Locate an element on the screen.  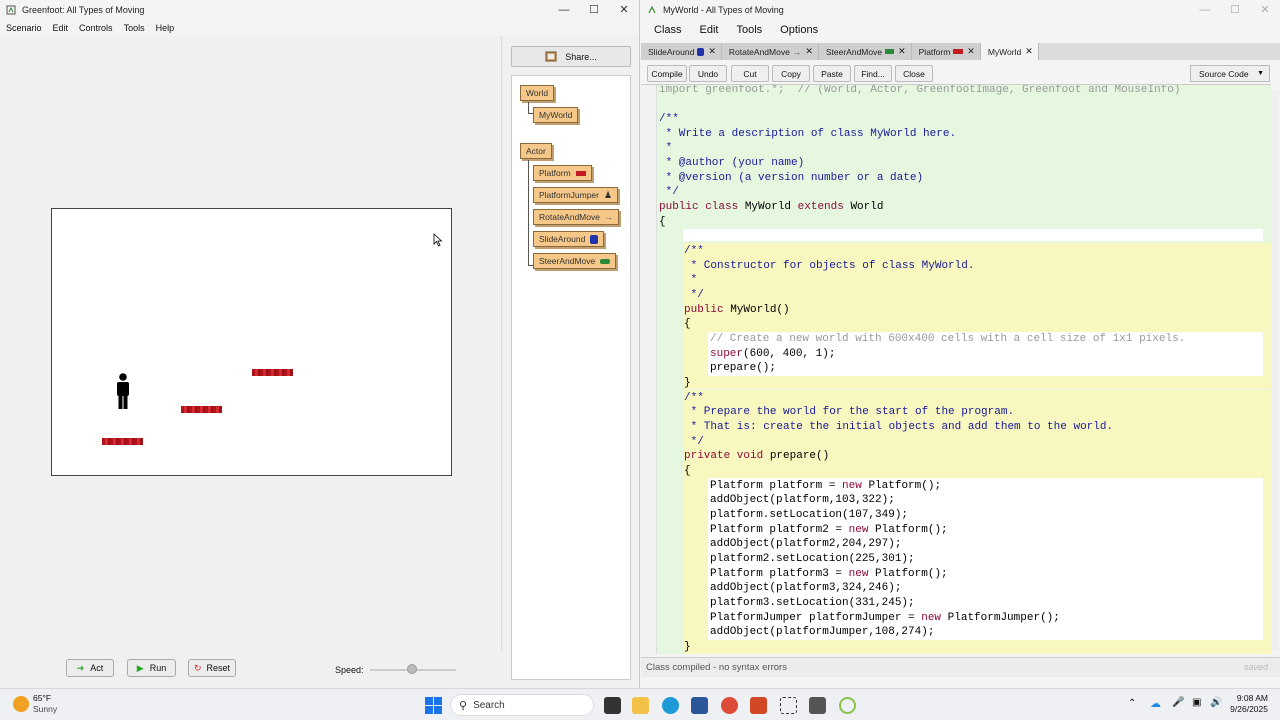
tab-platform: Platform ✕ is located at coordinates (946, 51).